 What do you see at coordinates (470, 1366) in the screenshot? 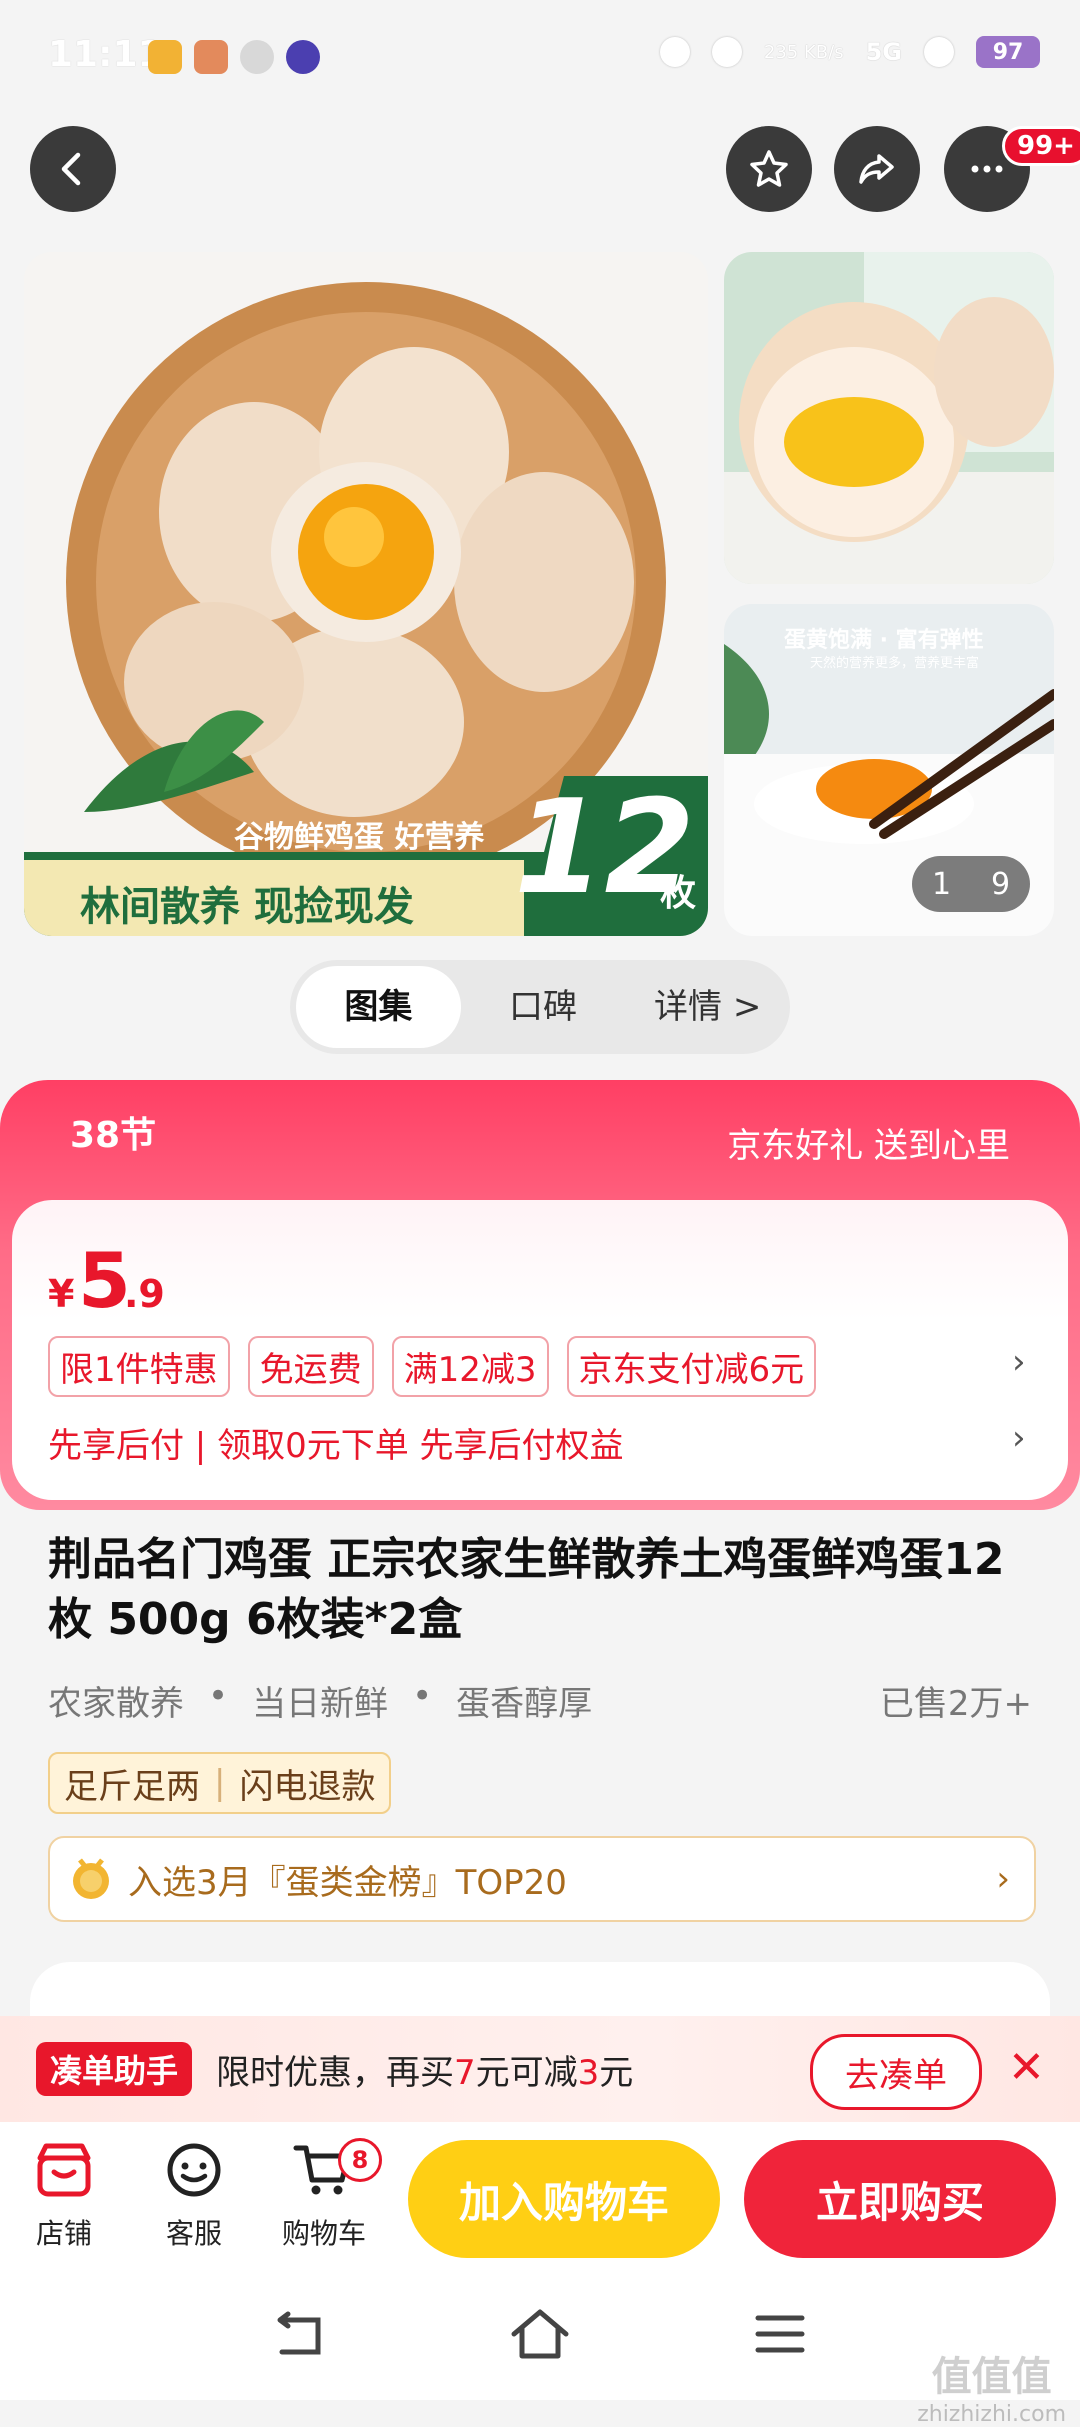
I see `promo-chip: 满12减3` at bounding box center [470, 1366].